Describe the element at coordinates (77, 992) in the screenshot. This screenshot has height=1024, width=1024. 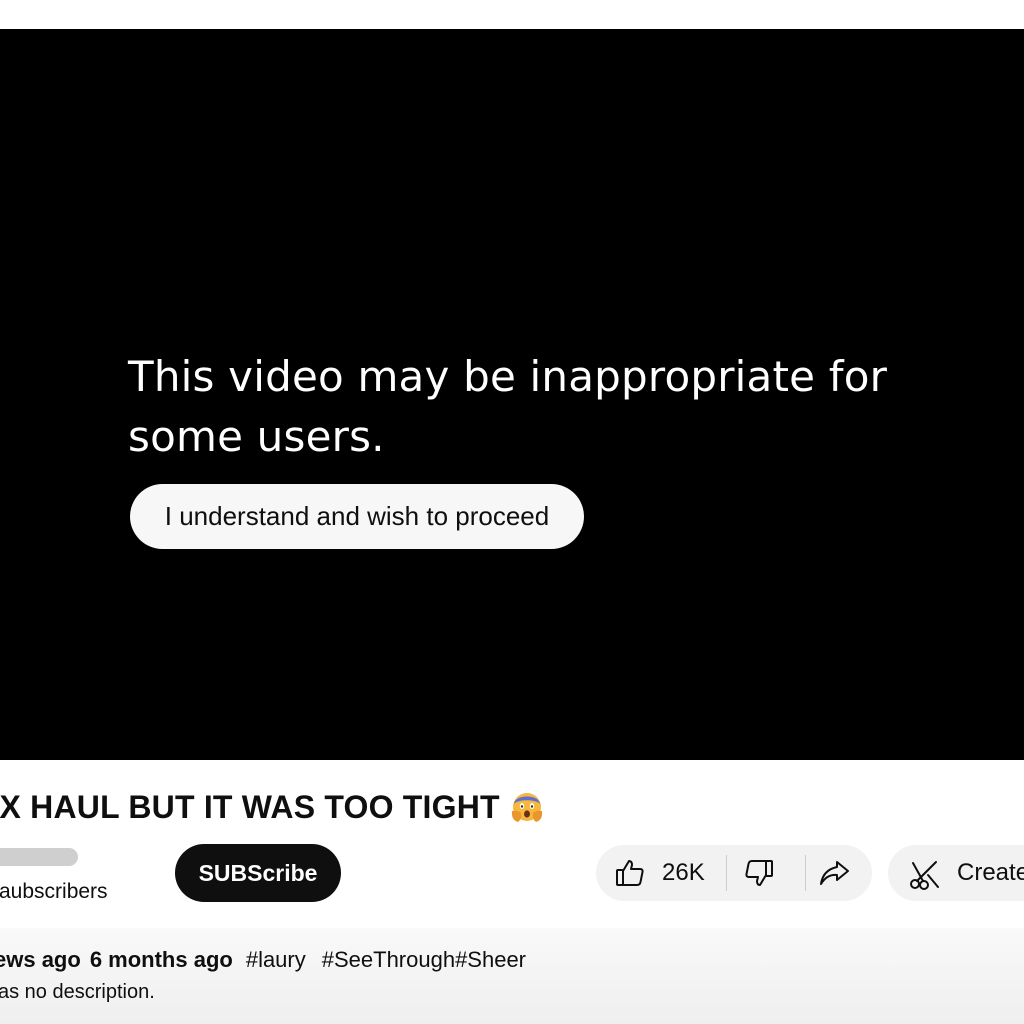
I see `description-text: as no description.` at that location.